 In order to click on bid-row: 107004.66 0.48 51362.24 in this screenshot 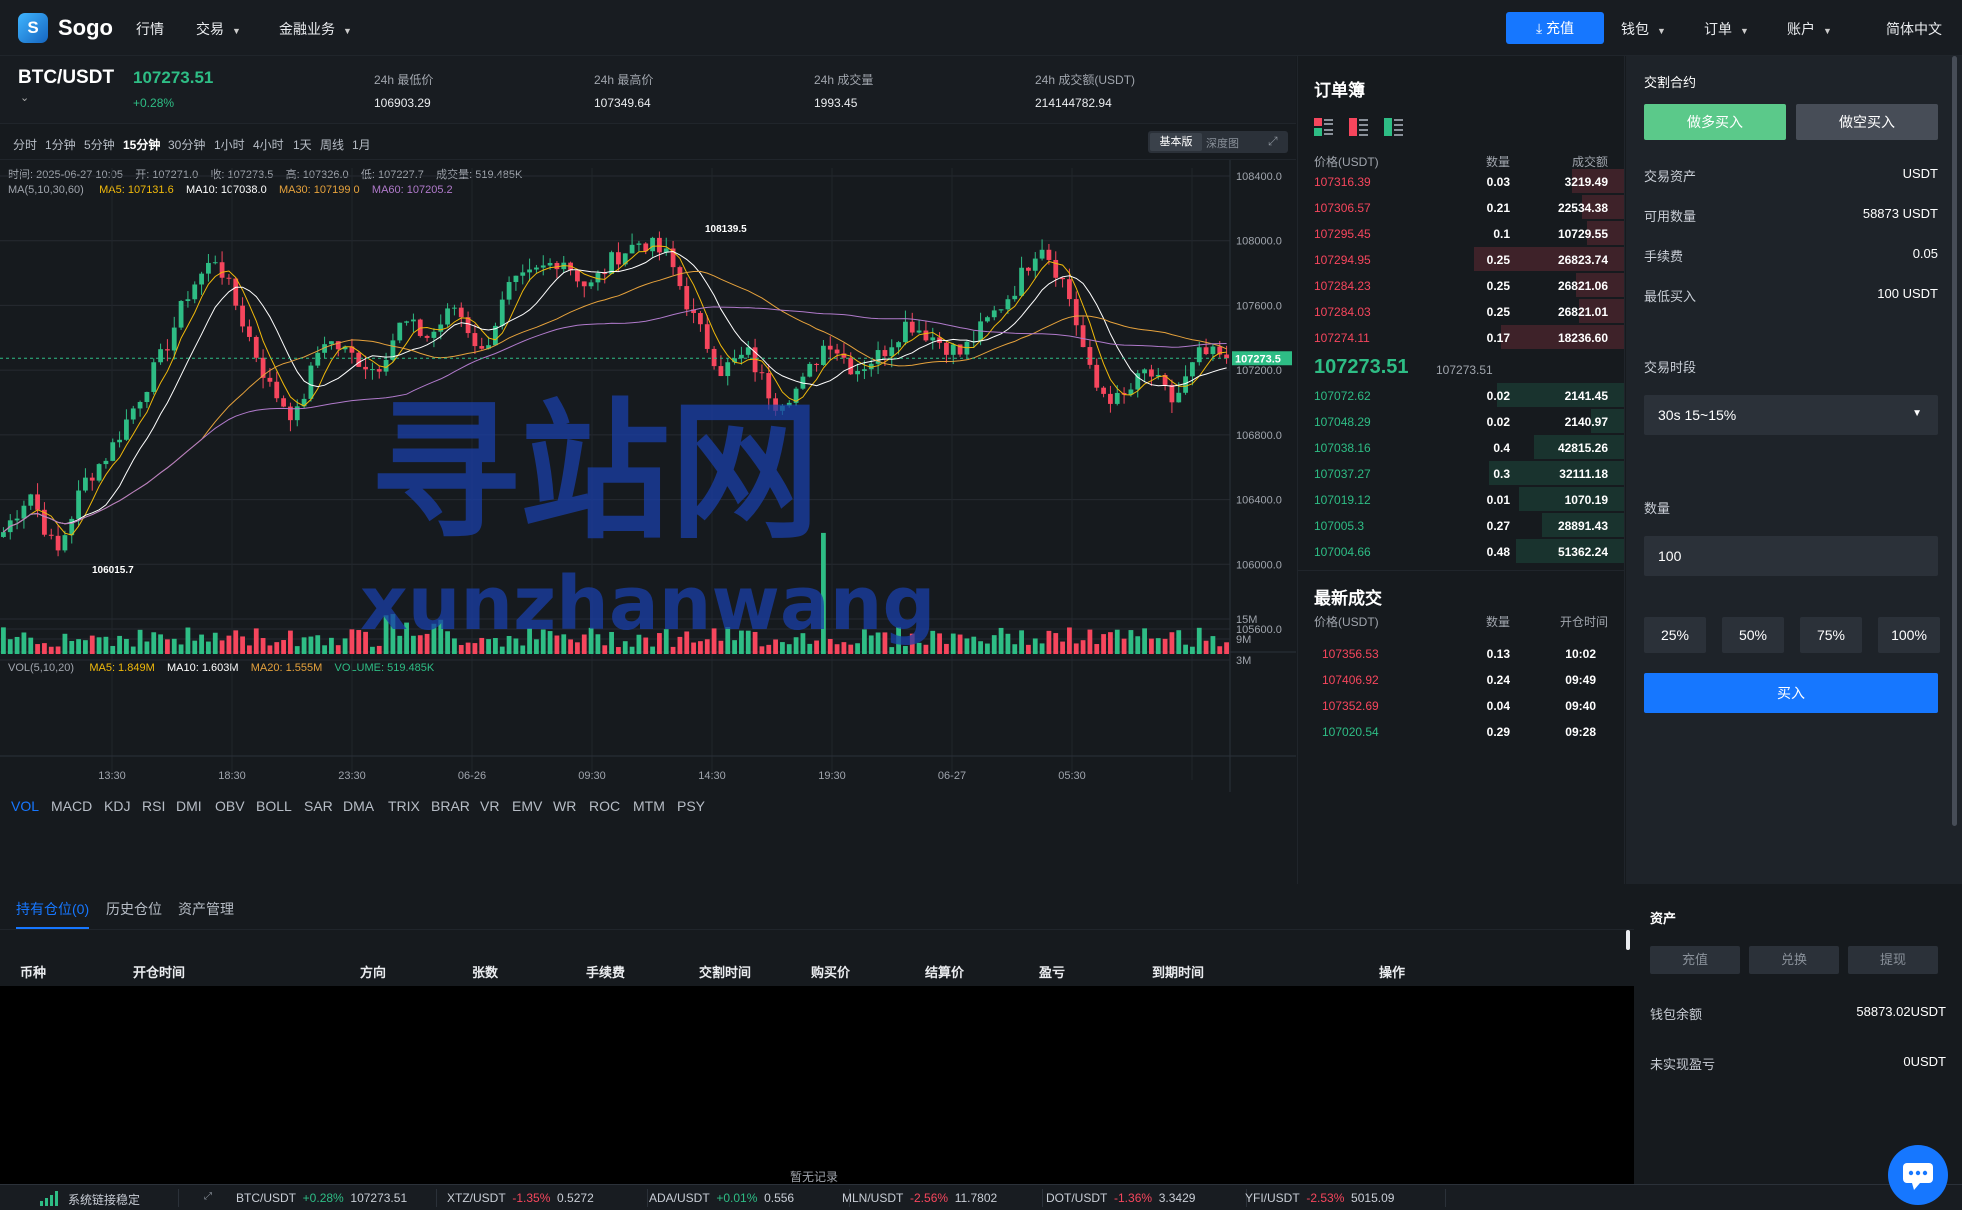, I will do `click(1461, 551)`.